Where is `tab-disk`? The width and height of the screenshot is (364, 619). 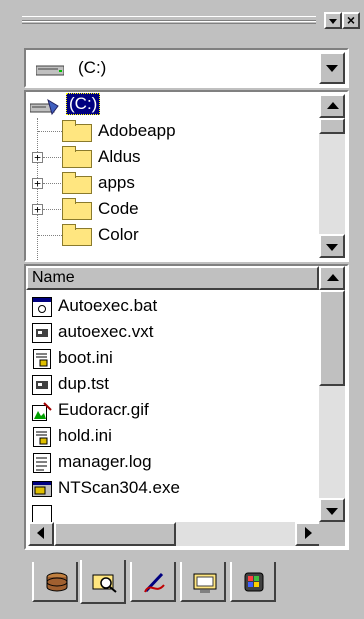 tab-disk is located at coordinates (55, 582).